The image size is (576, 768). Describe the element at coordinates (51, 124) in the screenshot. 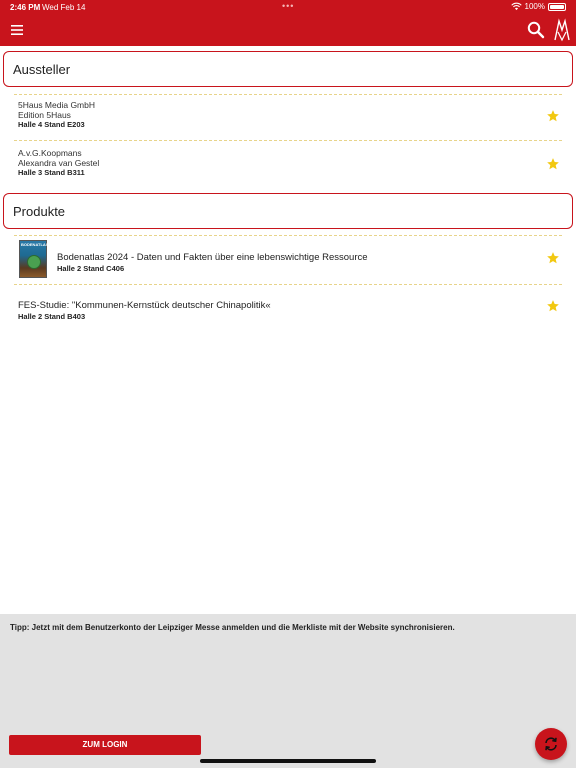

I see `exhibitor-location: Halle 4 Stand E203` at that location.